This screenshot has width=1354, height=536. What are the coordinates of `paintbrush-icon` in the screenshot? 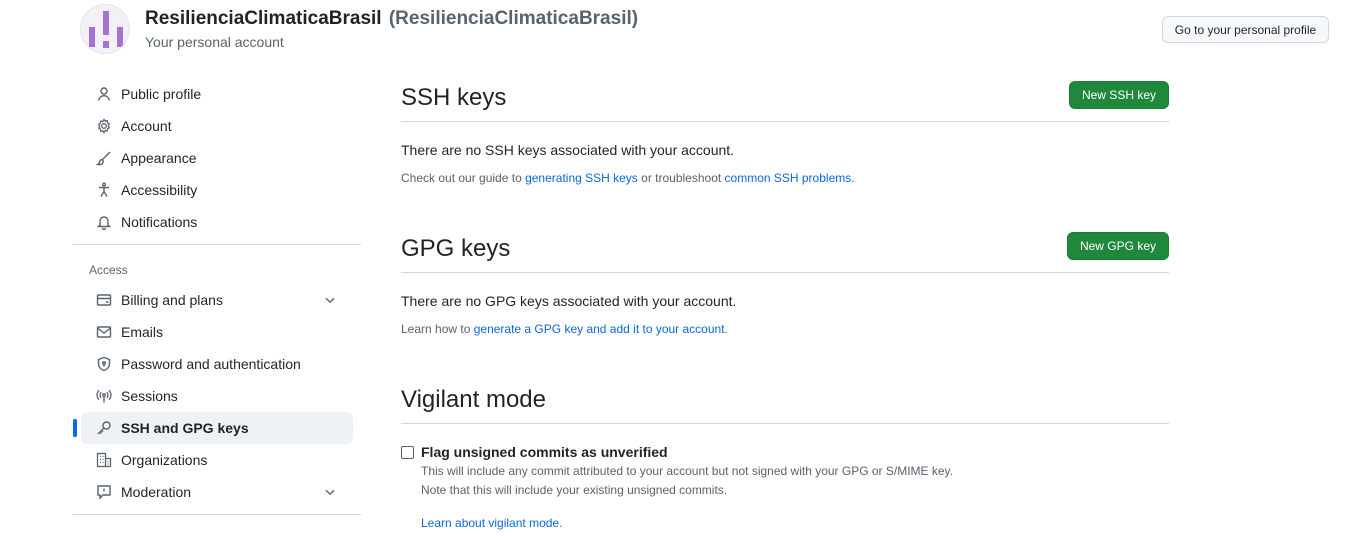 It's located at (104, 158).